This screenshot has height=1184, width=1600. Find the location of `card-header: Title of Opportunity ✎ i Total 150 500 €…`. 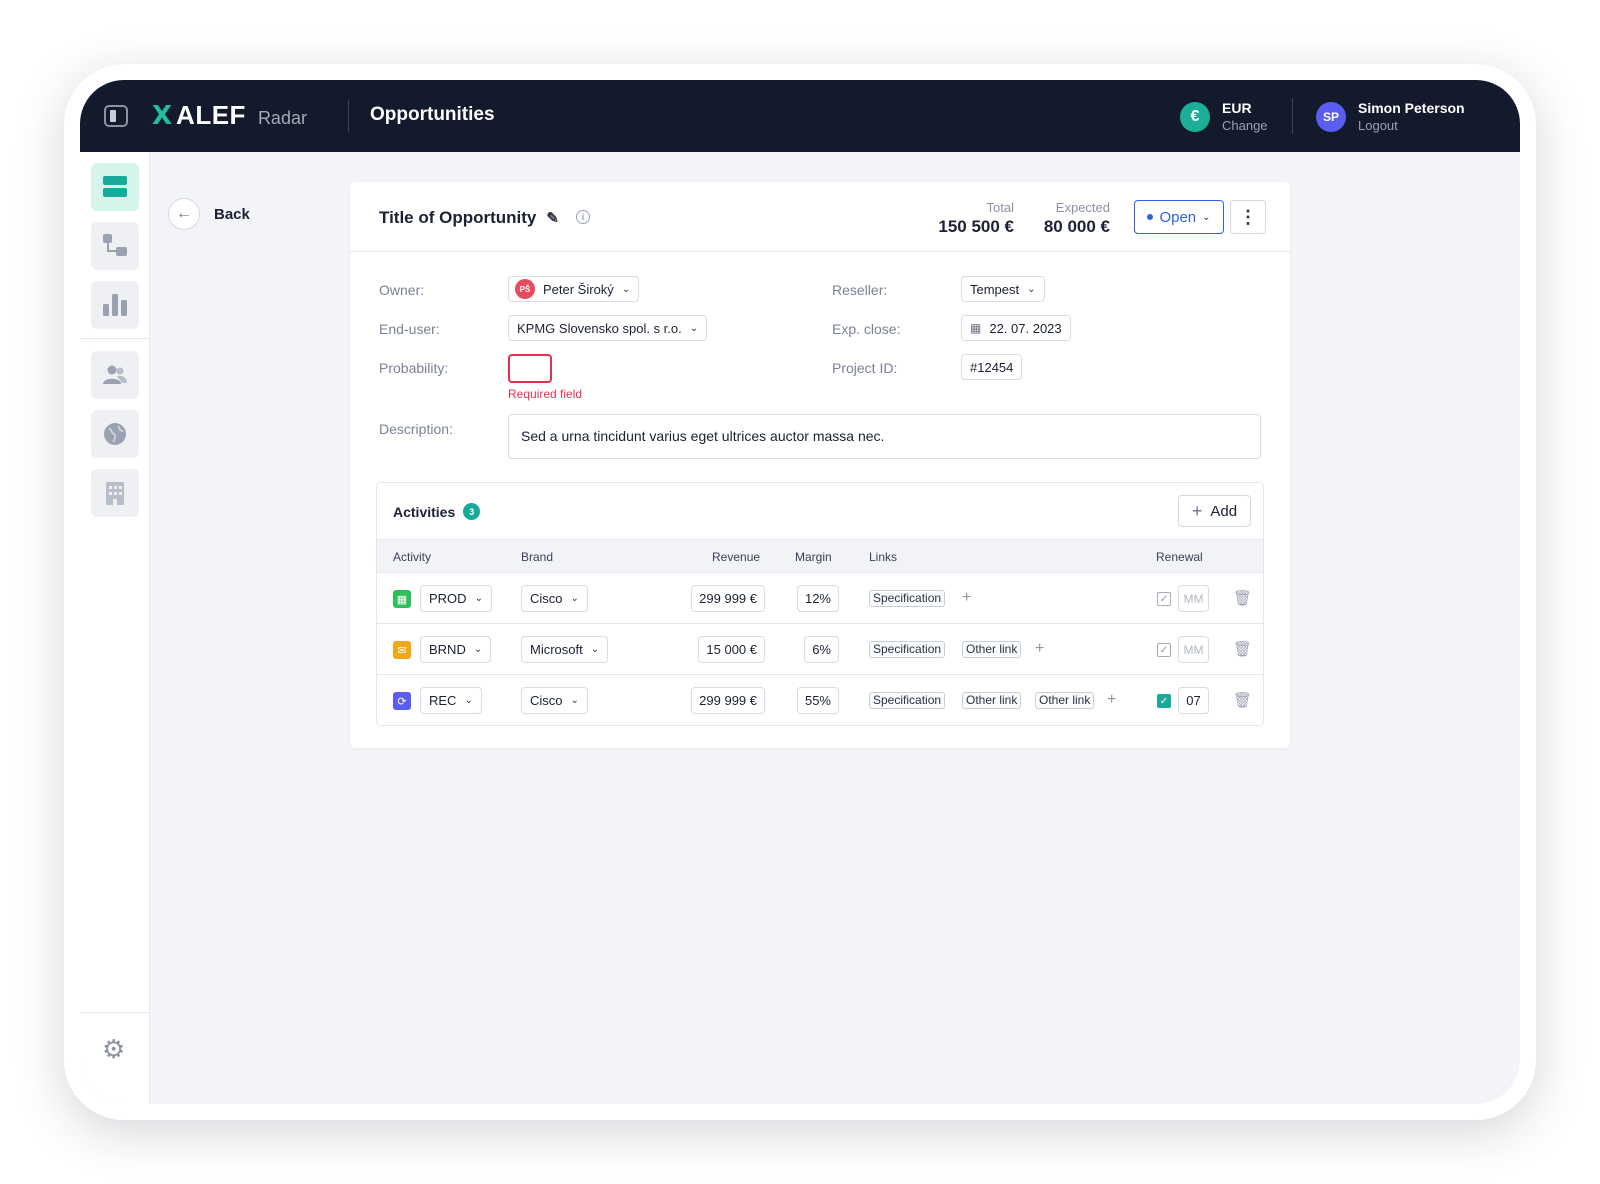

card-header: Title of Opportunity ✎ i Total 150 500 €… is located at coordinates (820, 217).